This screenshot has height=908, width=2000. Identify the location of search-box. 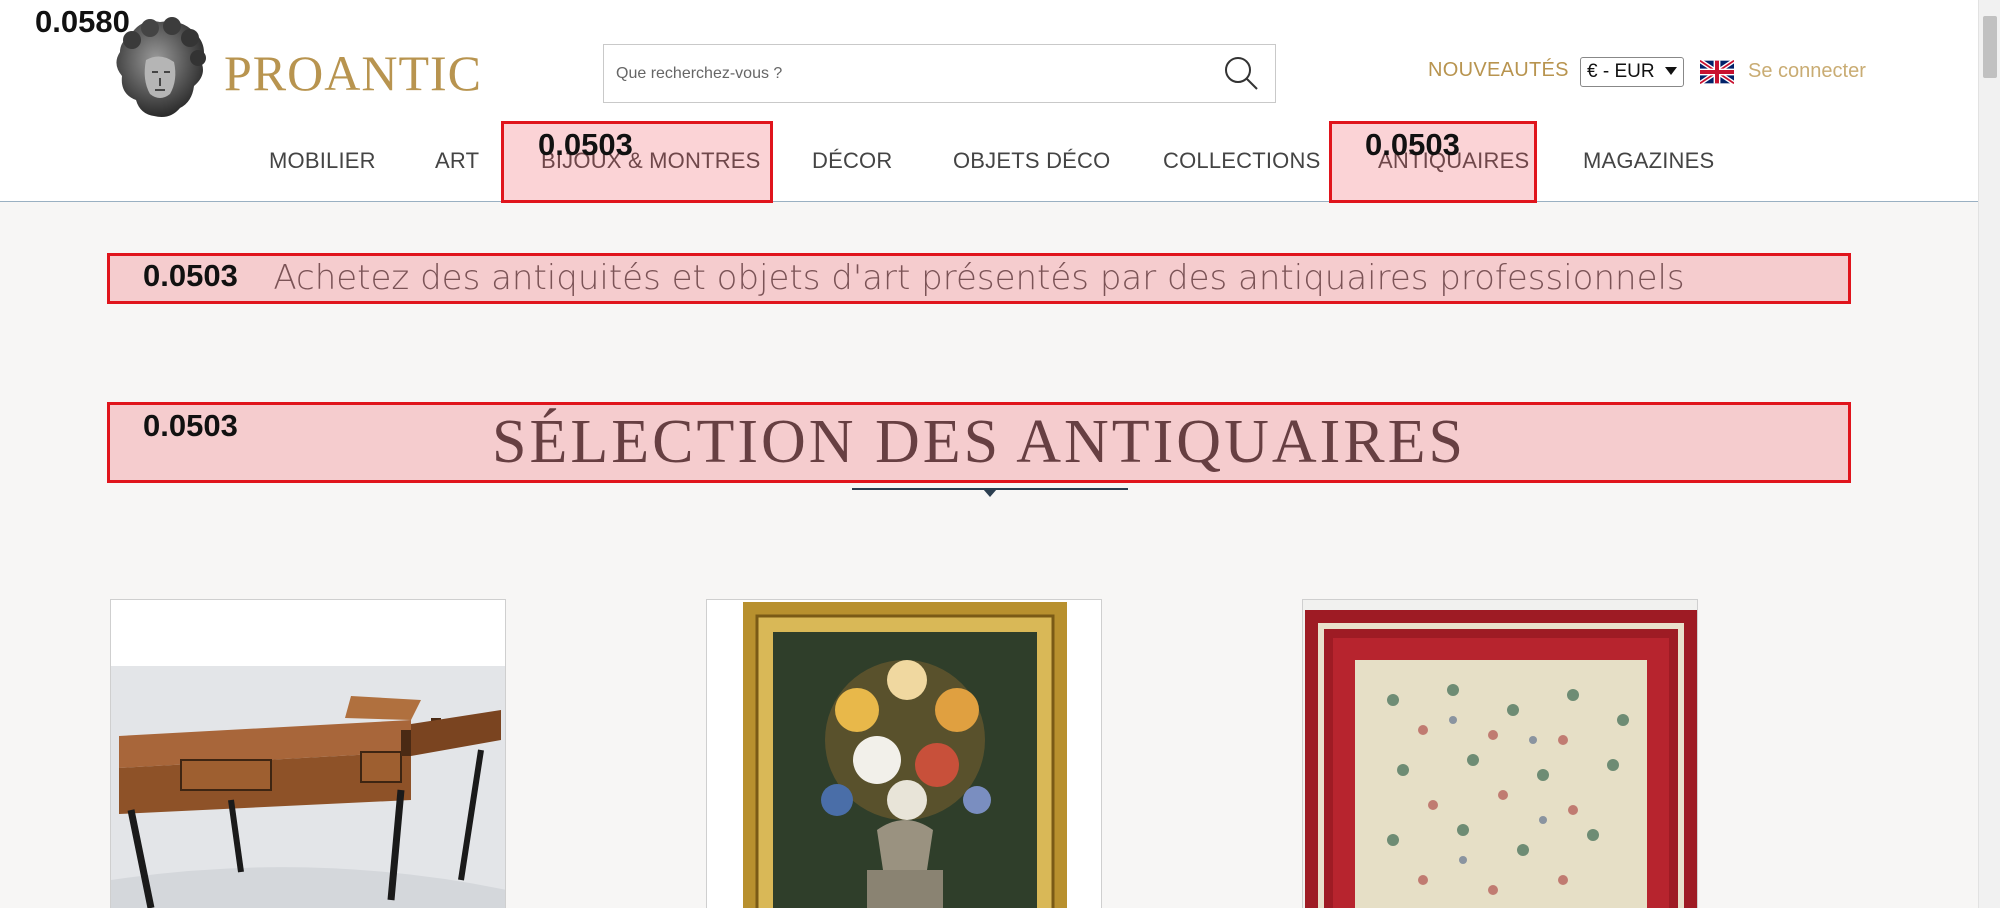
(939, 73).